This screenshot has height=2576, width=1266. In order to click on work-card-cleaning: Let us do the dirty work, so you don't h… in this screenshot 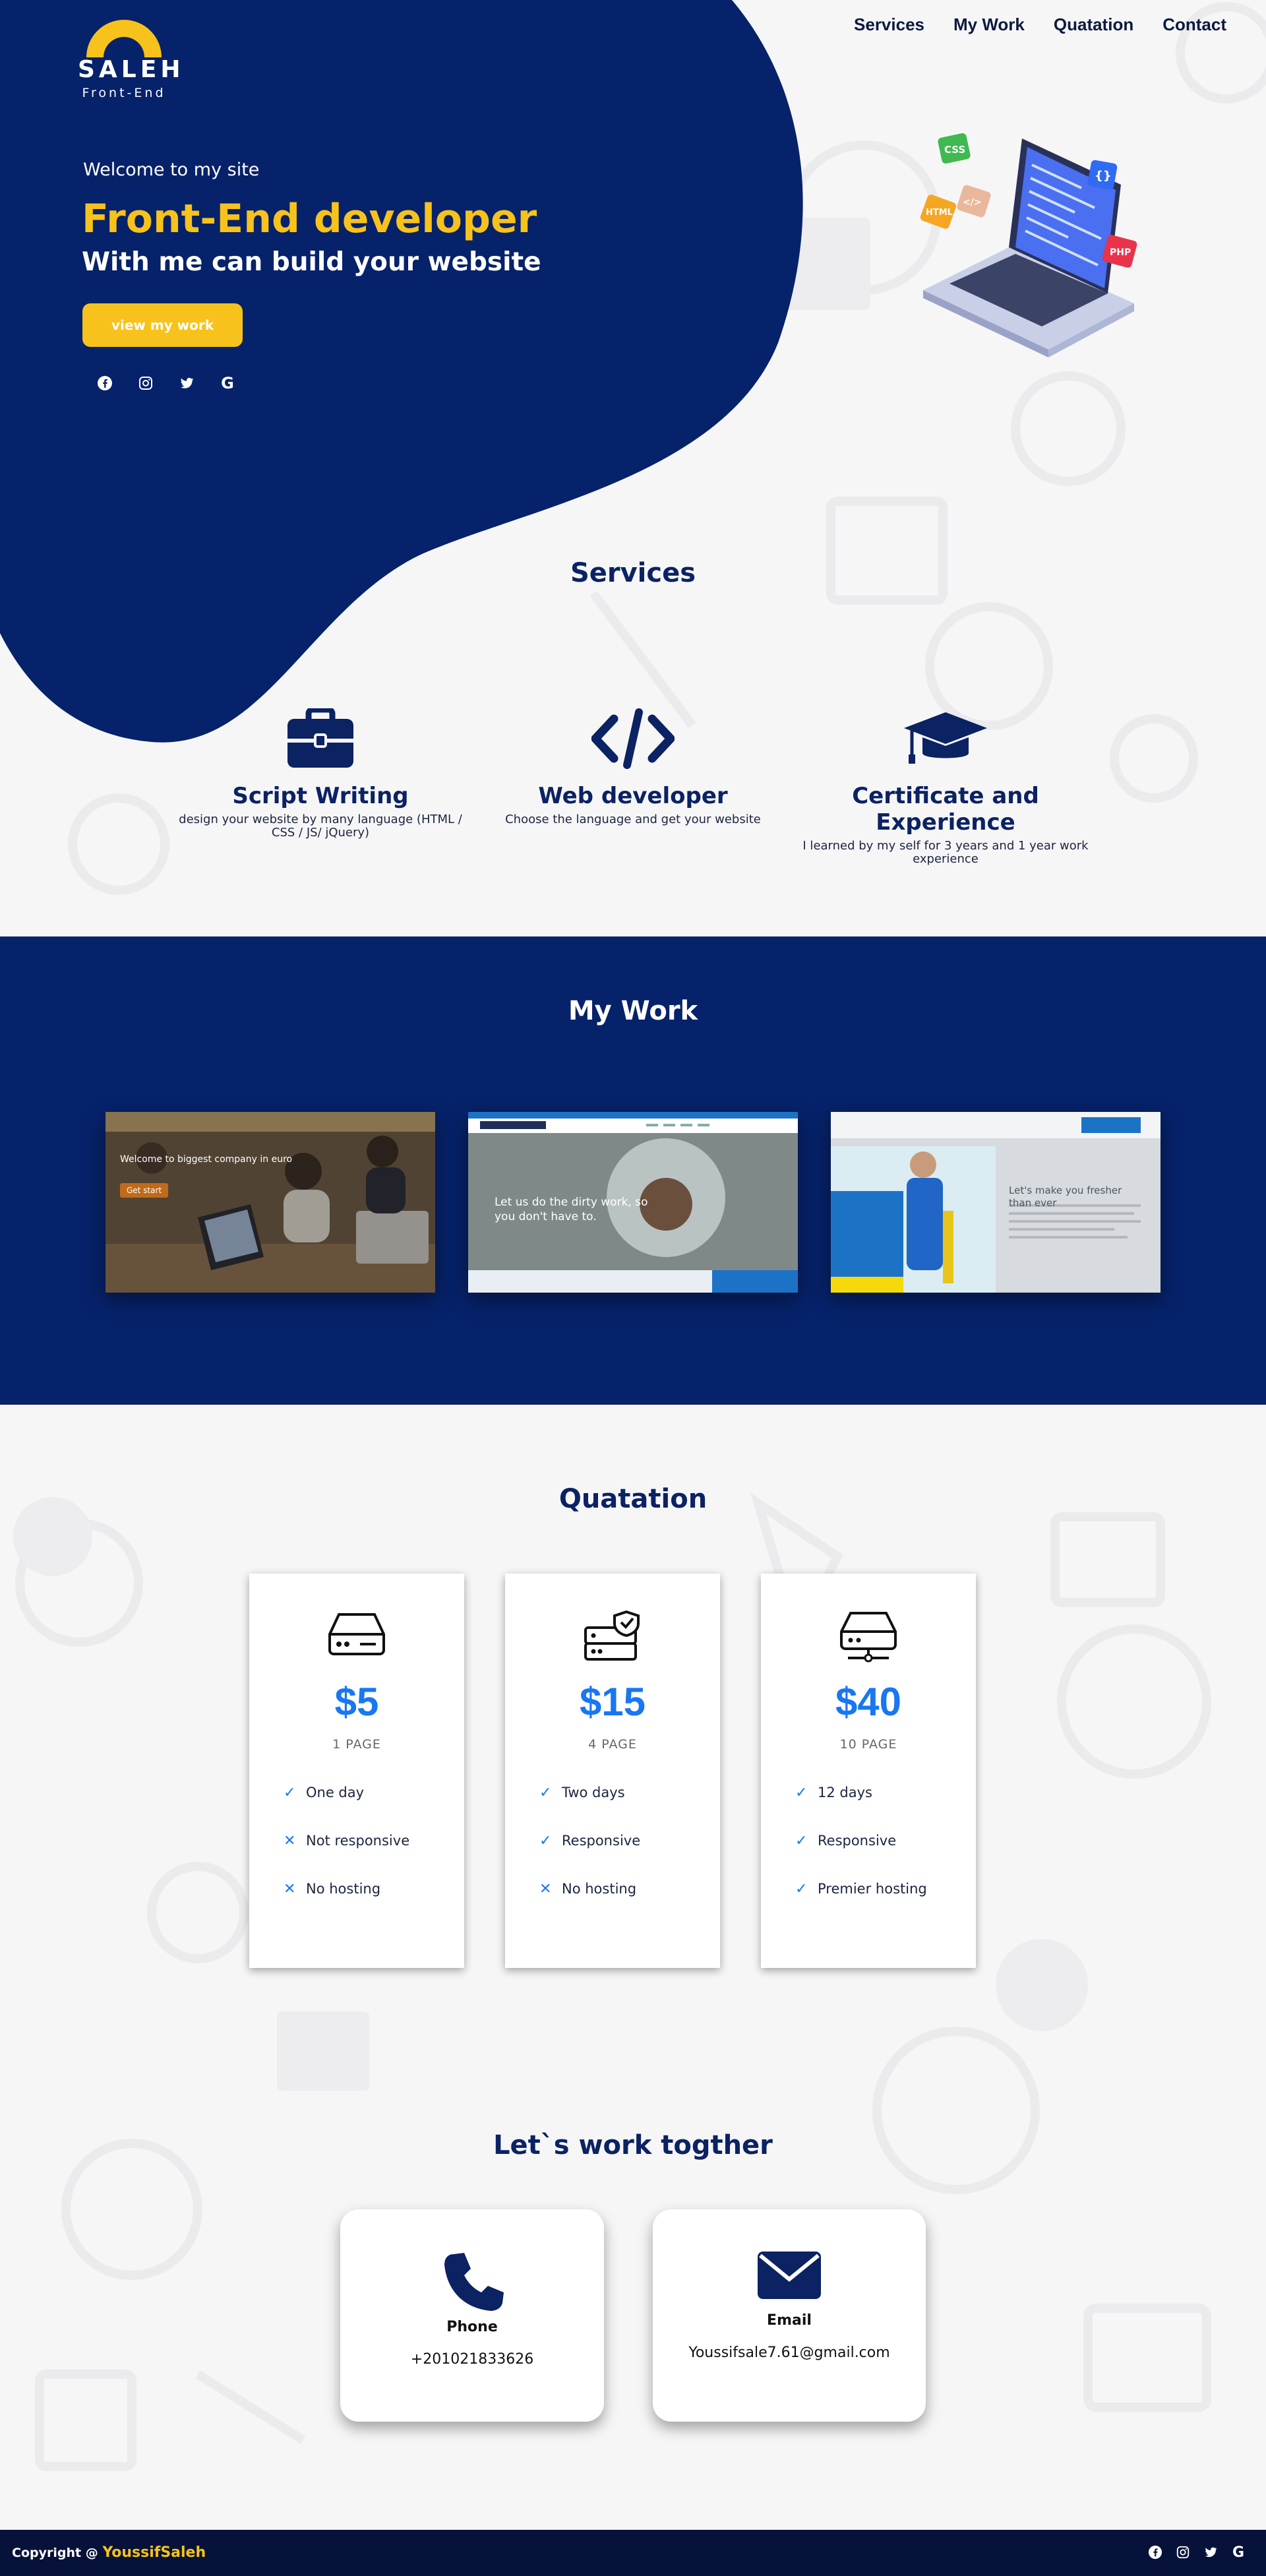, I will do `click(633, 1202)`.